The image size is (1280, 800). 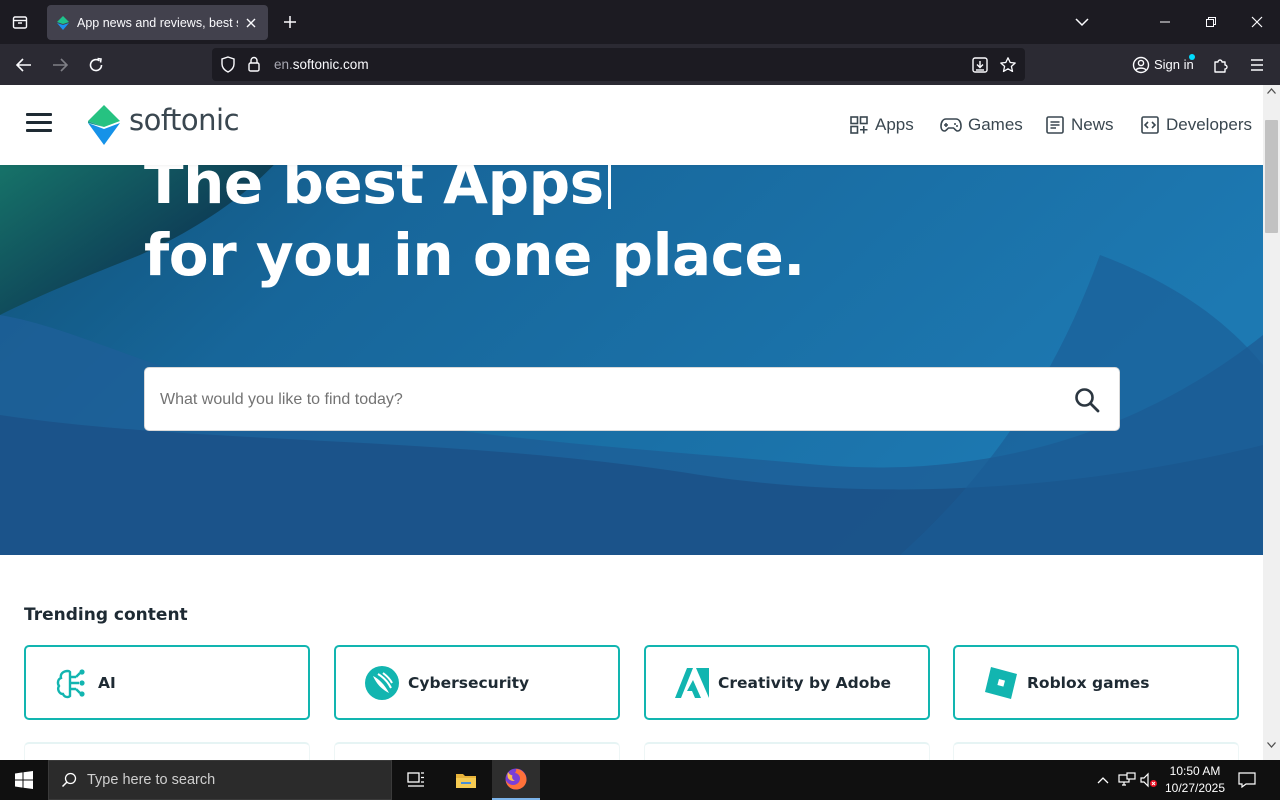 I want to click on address-bar: en.softonic.com, so click(x=618, y=64).